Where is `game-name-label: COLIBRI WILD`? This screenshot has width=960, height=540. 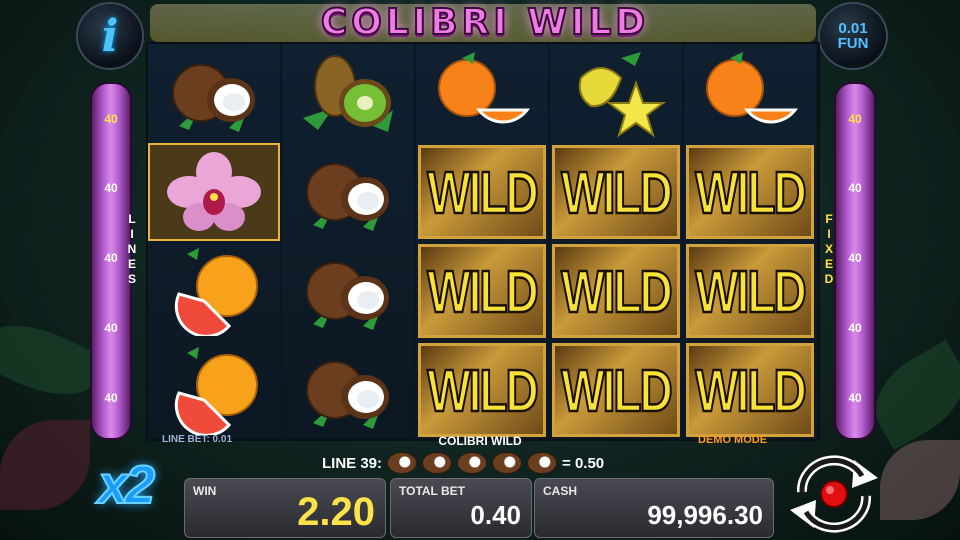 game-name-label: COLIBRI WILD is located at coordinates (480, 441).